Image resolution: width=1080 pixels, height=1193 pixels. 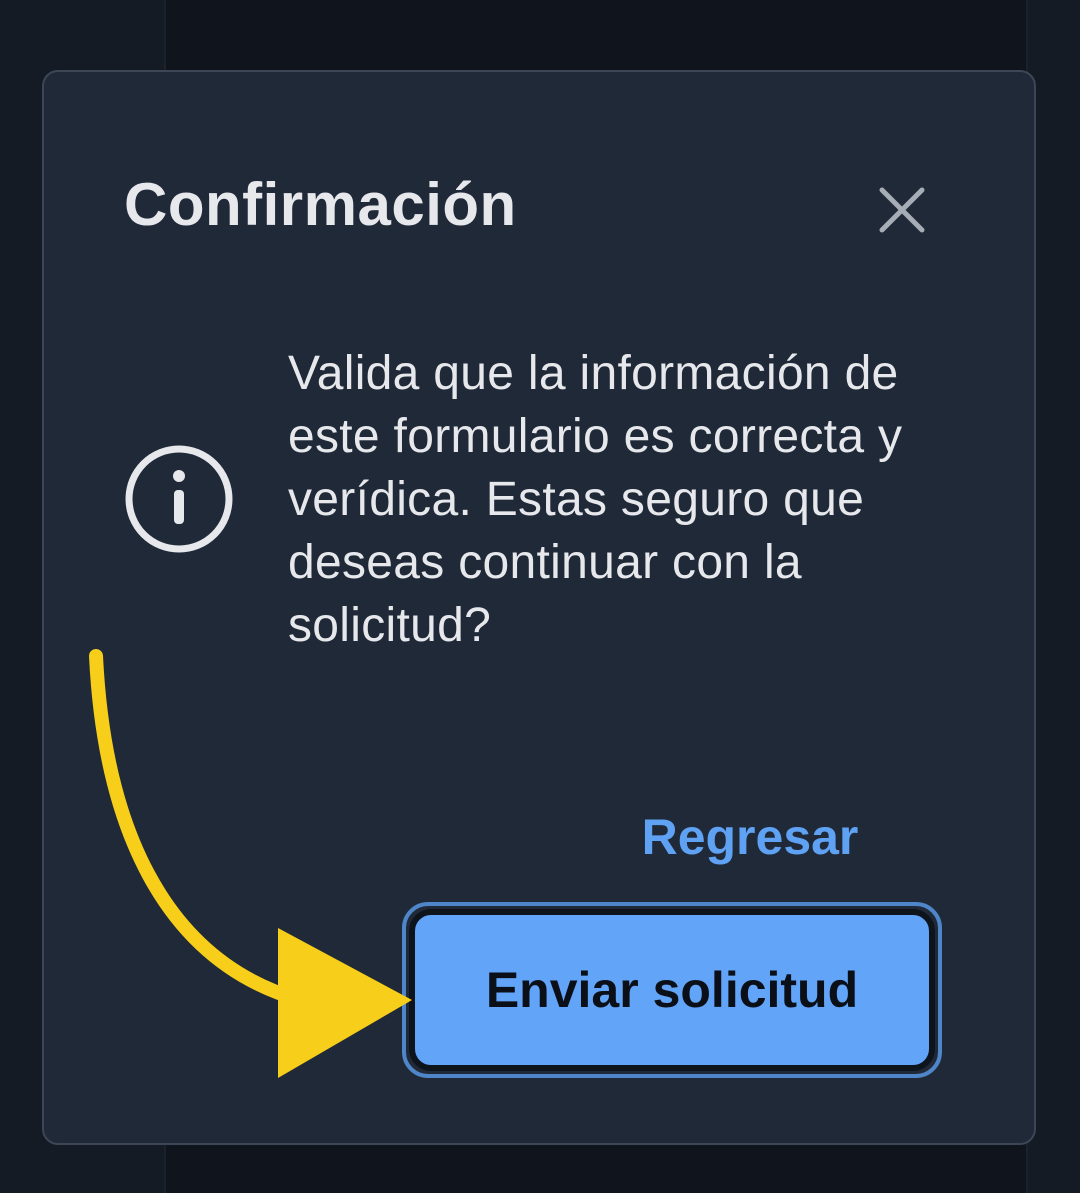 I want to click on close-icon, so click(x=902, y=210).